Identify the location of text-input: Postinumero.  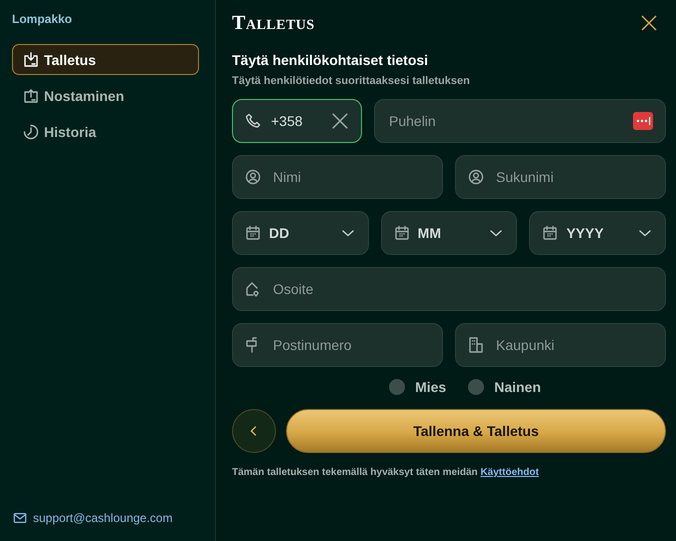
(350, 345).